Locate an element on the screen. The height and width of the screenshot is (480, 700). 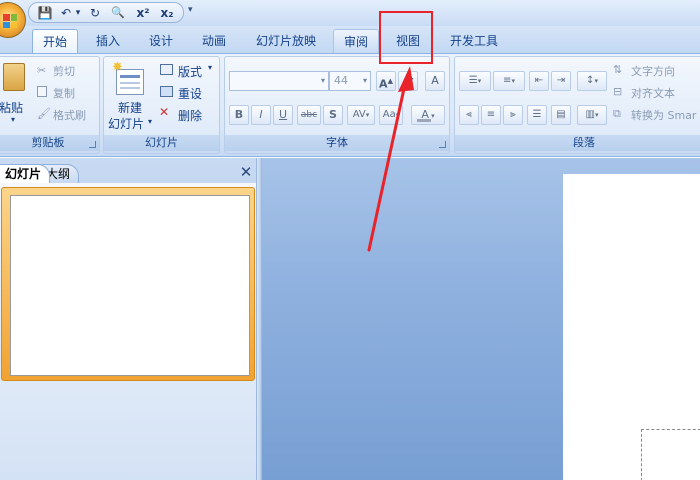
reset-button: 重设 is located at coordinates (190, 93).